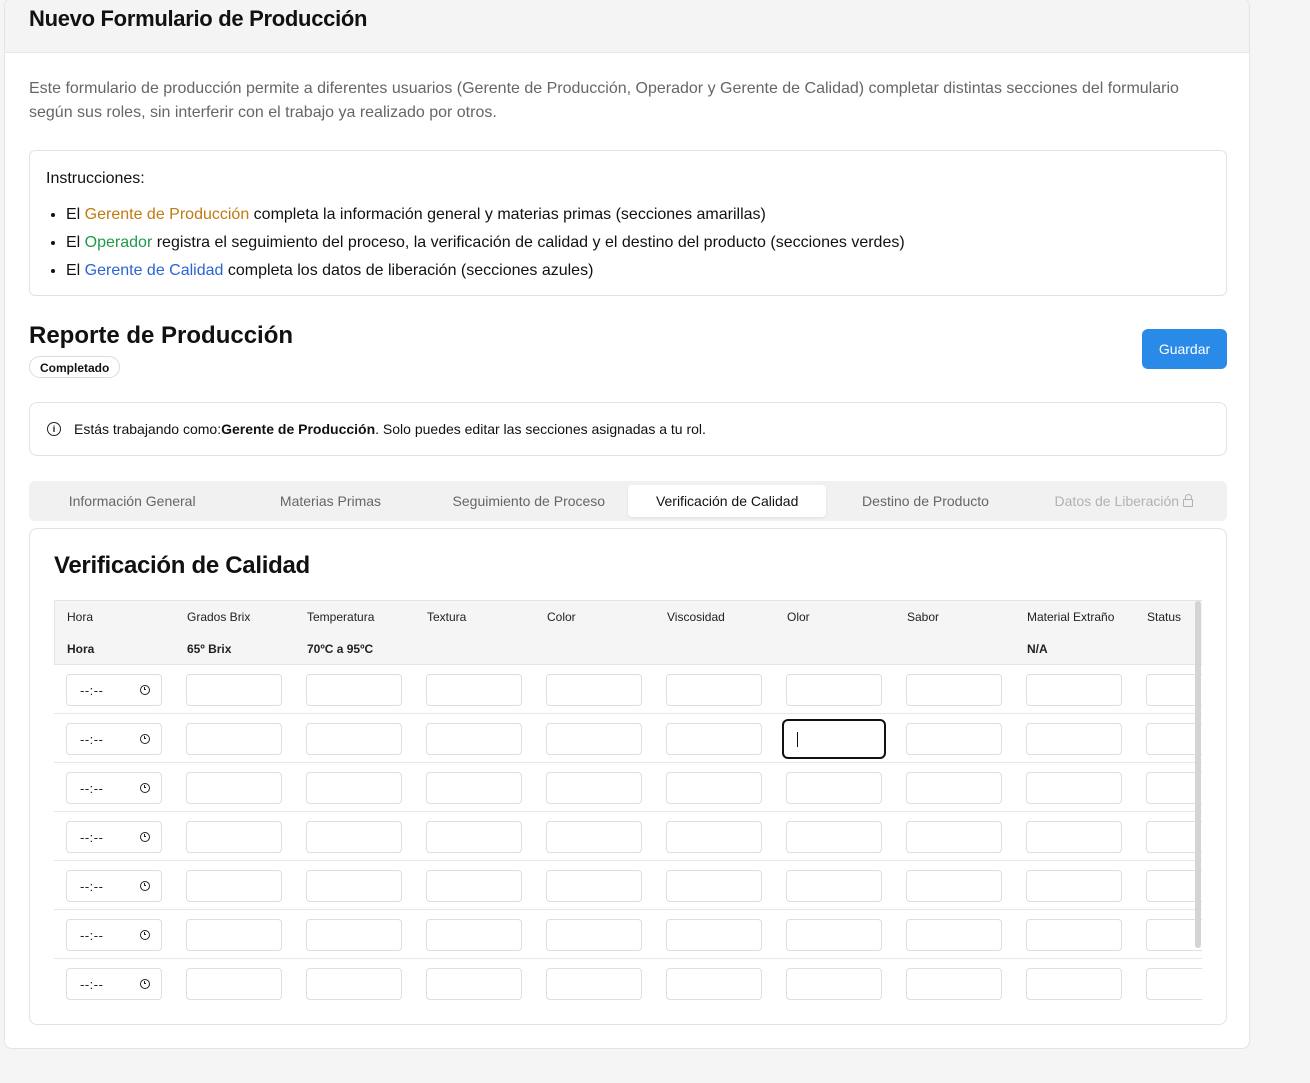 Image resolution: width=1310 pixels, height=1083 pixels. Describe the element at coordinates (298, 429) in the screenshot. I see `alert-role: Gerente de Producción` at that location.